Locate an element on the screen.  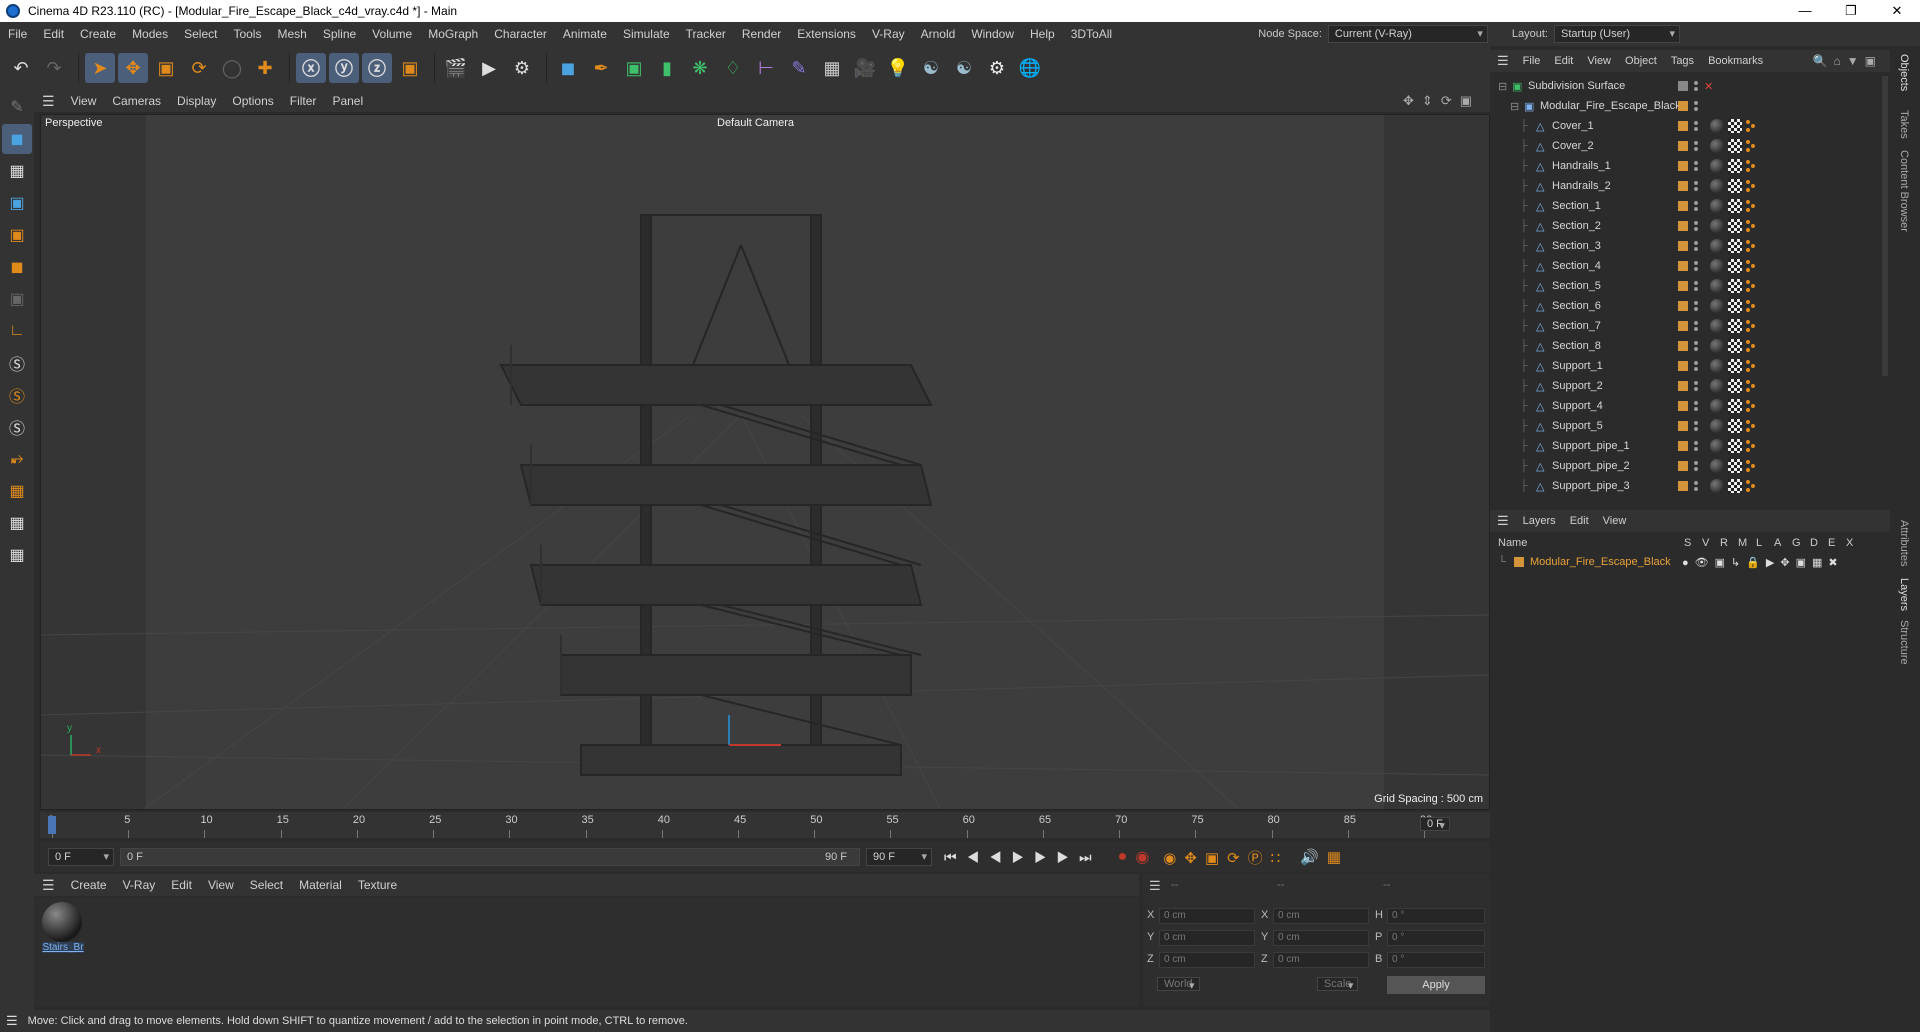
locked-workplane-icon: ▦ is located at coordinates (17, 555).